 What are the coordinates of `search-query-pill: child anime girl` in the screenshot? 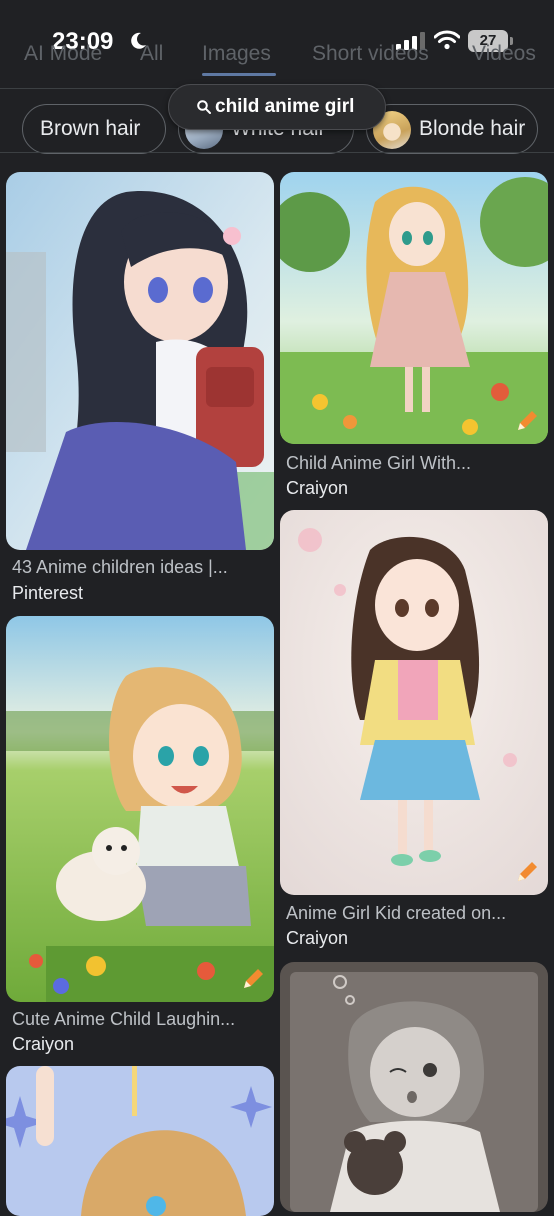 It's located at (277, 107).